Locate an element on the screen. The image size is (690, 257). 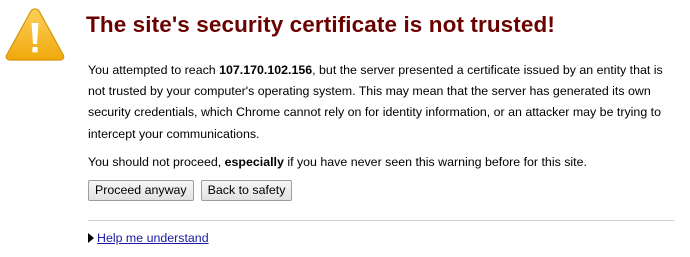
advice-prefix: You should not proceed, is located at coordinates (156, 161).